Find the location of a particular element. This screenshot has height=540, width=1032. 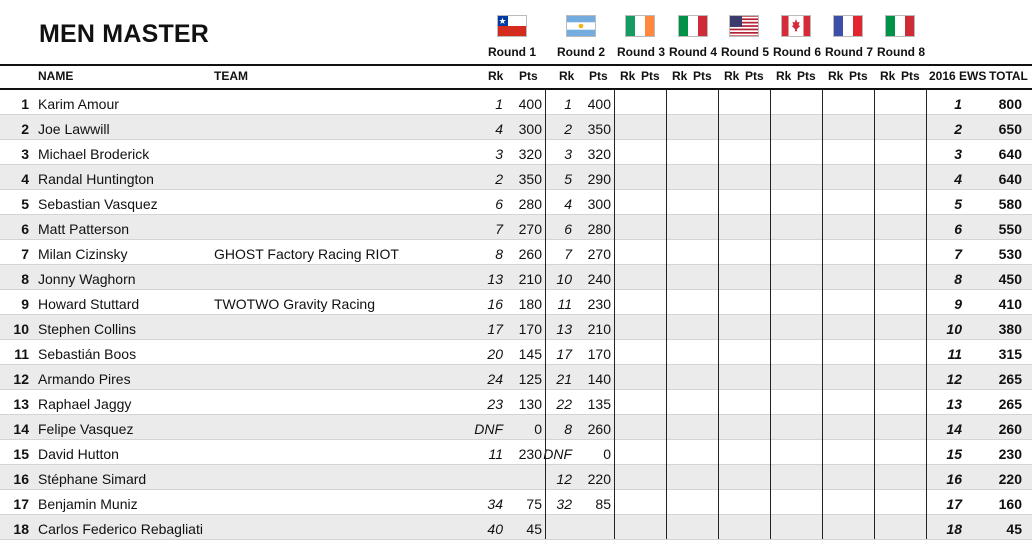

ews-rank: 9 is located at coordinates (958, 304).